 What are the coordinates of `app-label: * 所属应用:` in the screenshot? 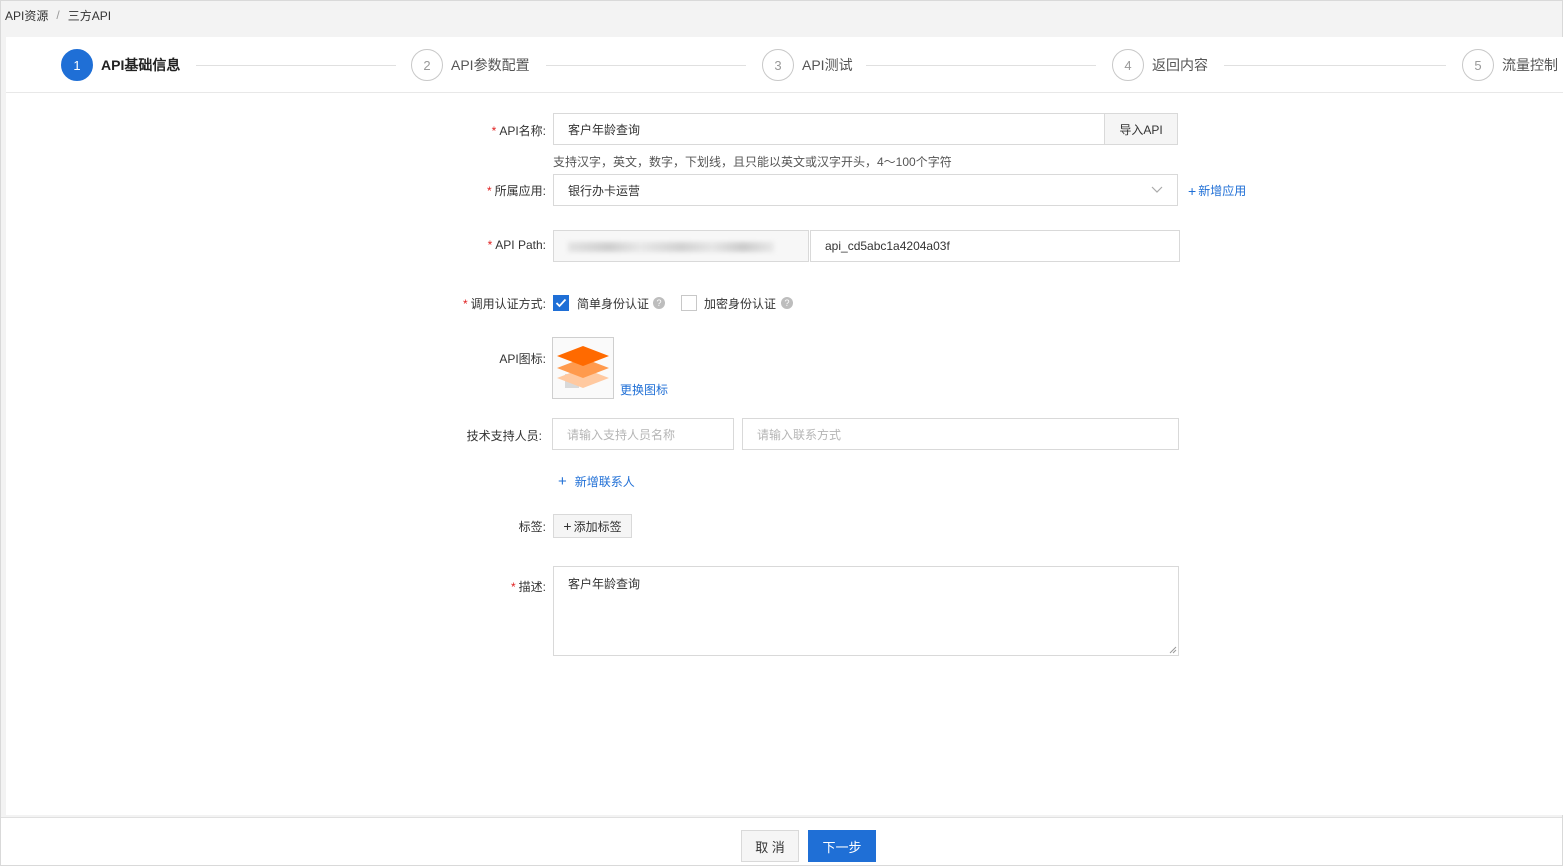 It's located at (516, 191).